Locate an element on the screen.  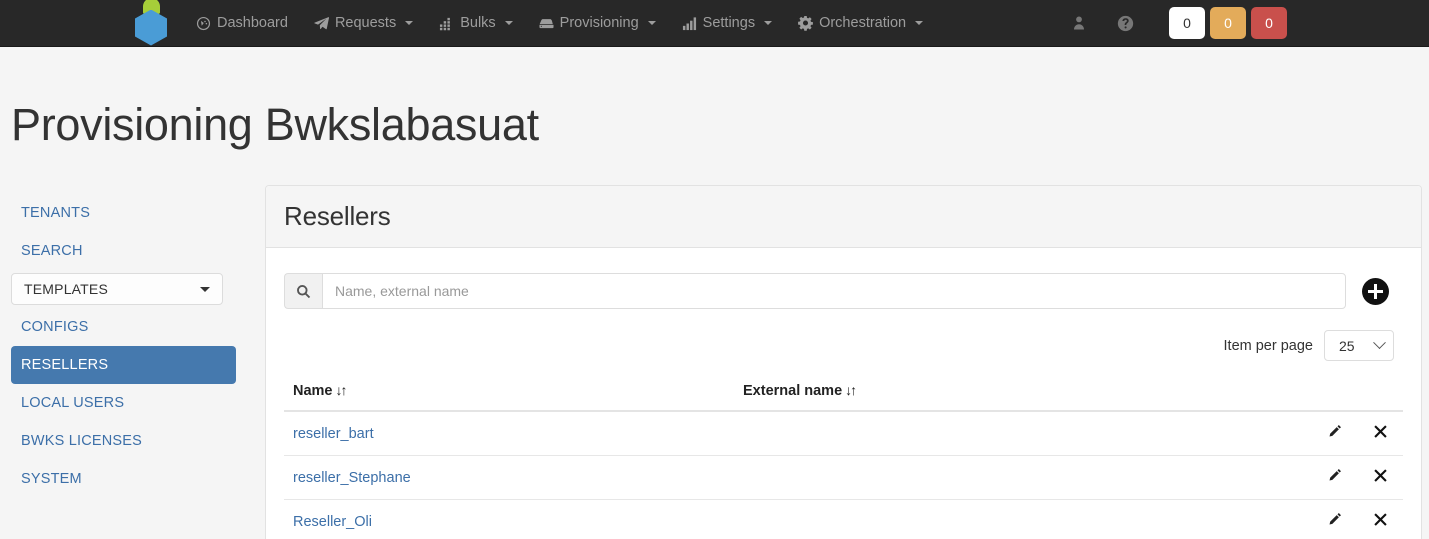
table-head: Name ↓↑ External name ↓↑ is located at coordinates (843, 394).